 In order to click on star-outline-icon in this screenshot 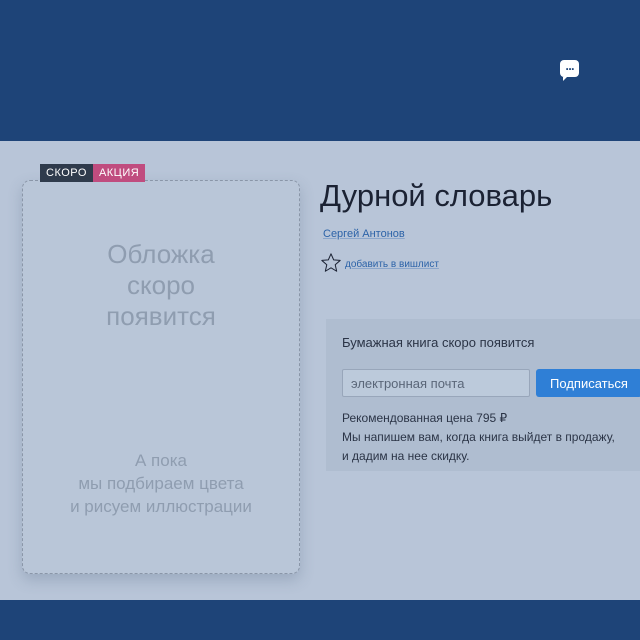, I will do `click(331, 263)`.